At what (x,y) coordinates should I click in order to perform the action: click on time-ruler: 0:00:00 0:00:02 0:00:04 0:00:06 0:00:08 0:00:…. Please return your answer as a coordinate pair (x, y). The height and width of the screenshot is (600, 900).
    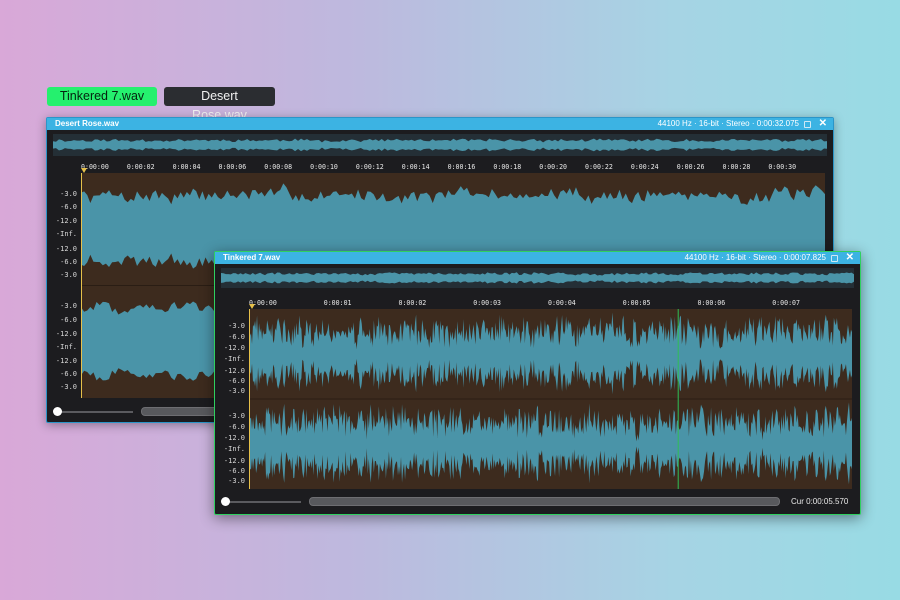
    Looking at the image, I should click on (453, 167).